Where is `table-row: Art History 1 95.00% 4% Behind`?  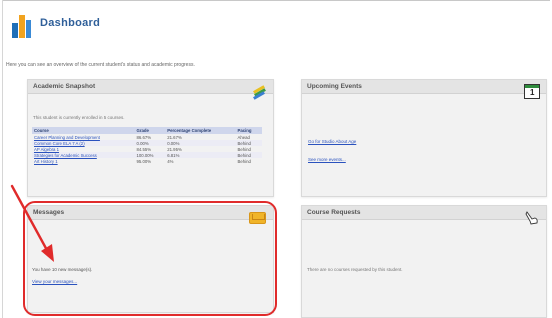
table-row: Art History 1 95.00% 4% Behind is located at coordinates (147, 161).